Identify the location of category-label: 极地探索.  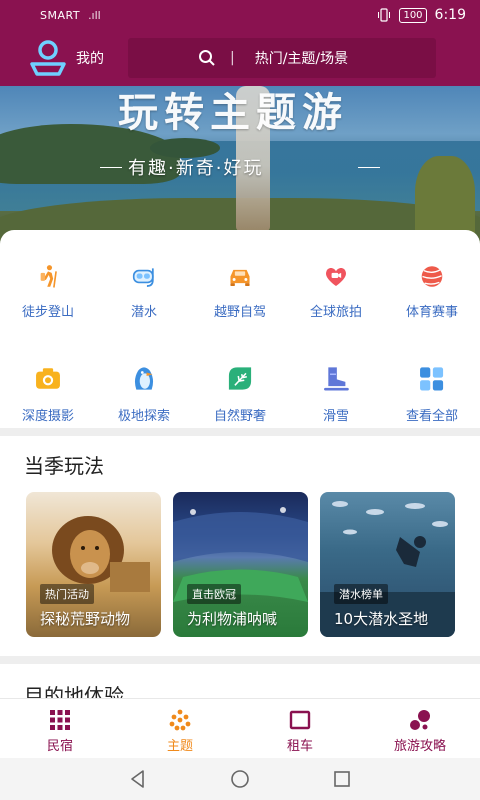
(143, 416).